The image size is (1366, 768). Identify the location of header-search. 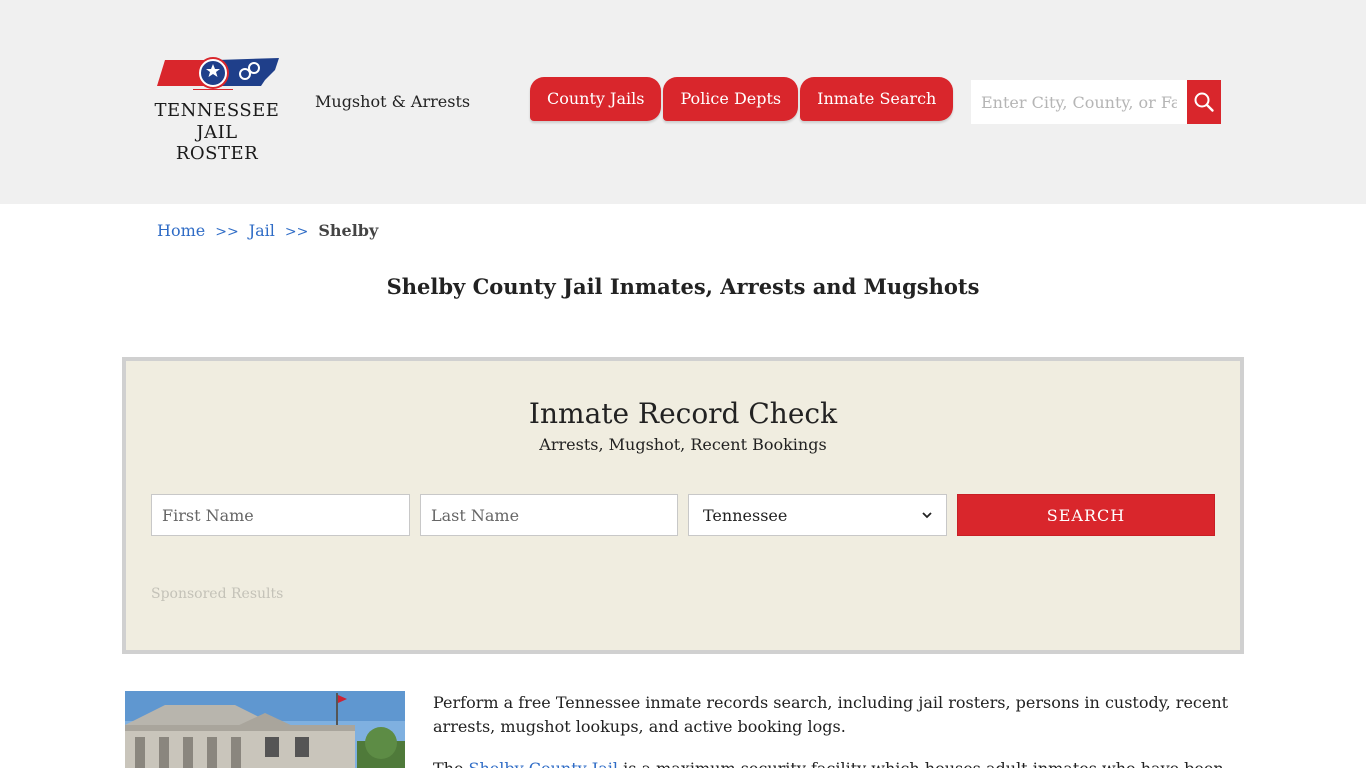
(1096, 102).